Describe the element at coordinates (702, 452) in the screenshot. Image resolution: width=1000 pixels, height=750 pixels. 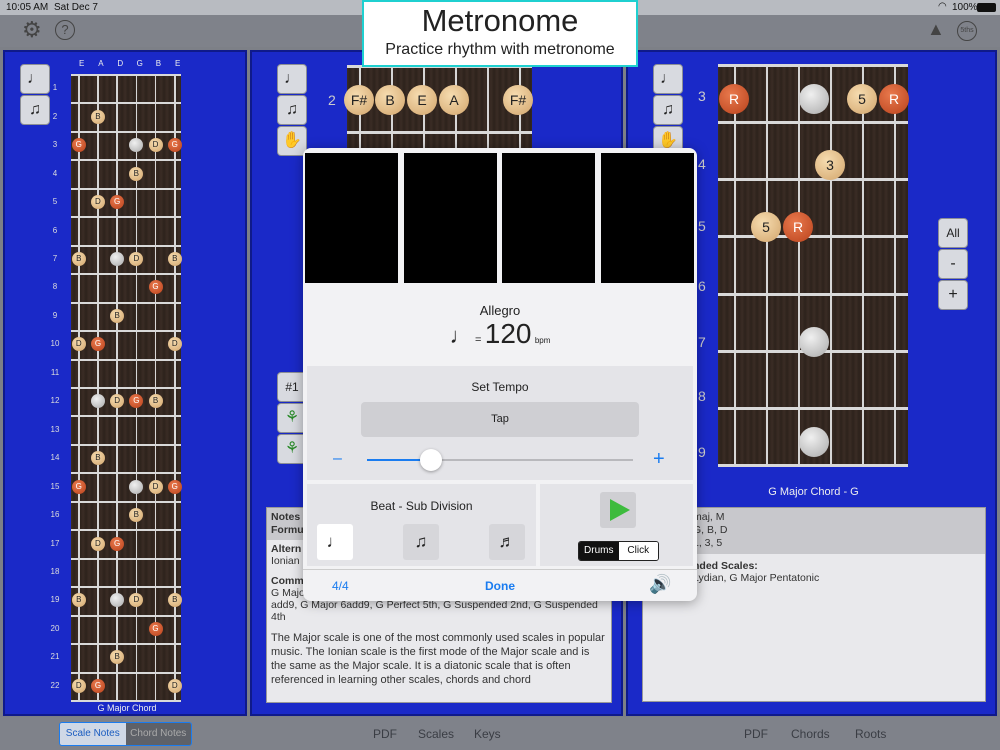
I see `fret-number: 9` at that location.